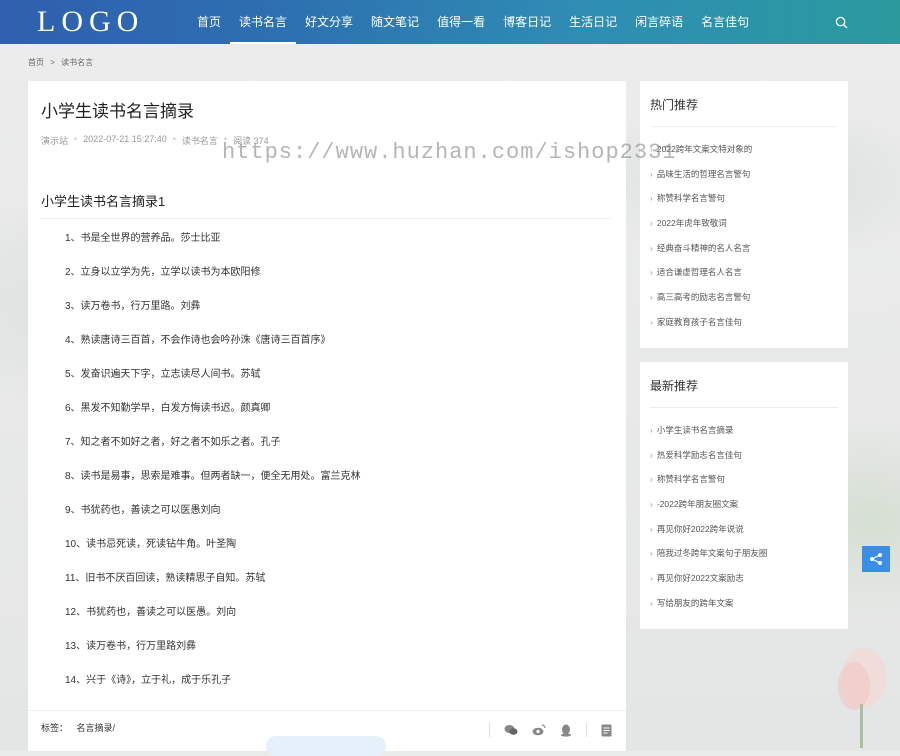 Image resolution: width=900 pixels, height=756 pixels. Describe the element at coordinates (708, 535) in the screenshot. I see `latest-list-item: 再见你好2022跨年说说` at that location.